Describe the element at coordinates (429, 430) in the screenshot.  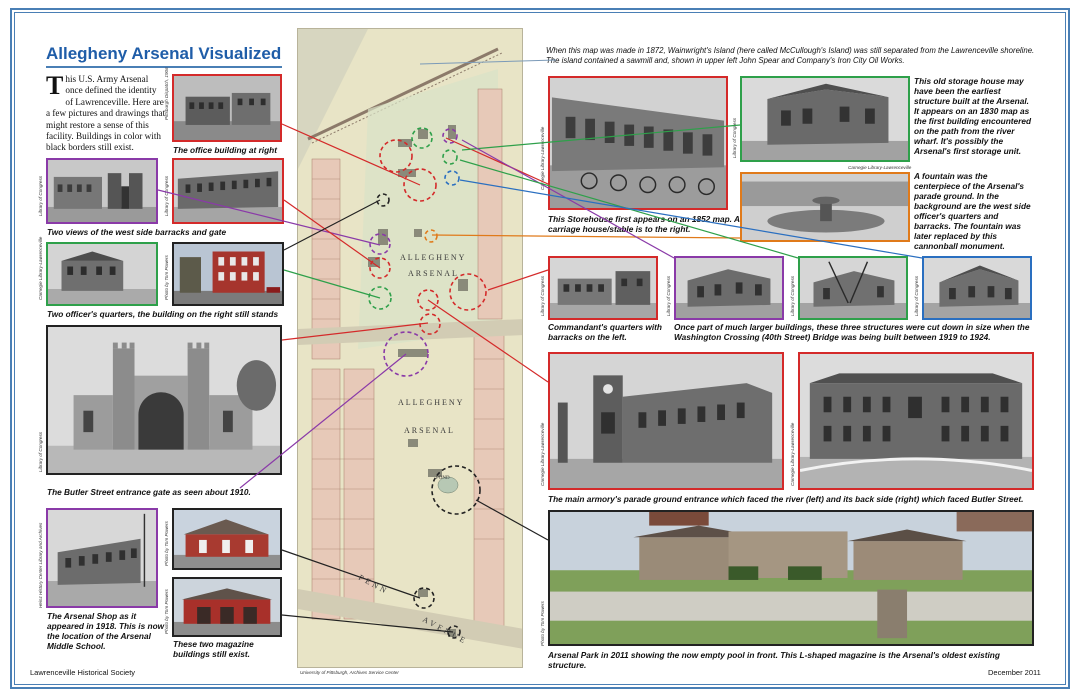
I see `map-label-arsenal-2: ARSENAL` at that location.